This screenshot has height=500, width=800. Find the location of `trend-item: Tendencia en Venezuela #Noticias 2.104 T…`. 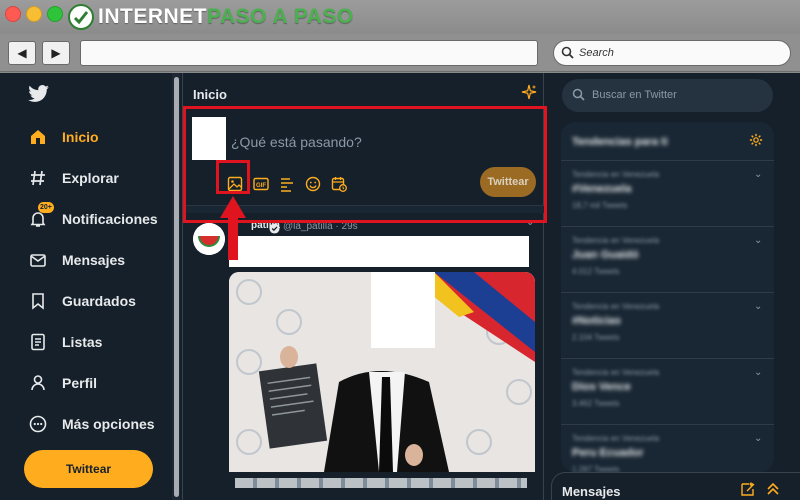

trend-item: Tendencia en Venezuela #Noticias 2.104 T… is located at coordinates (667, 325).